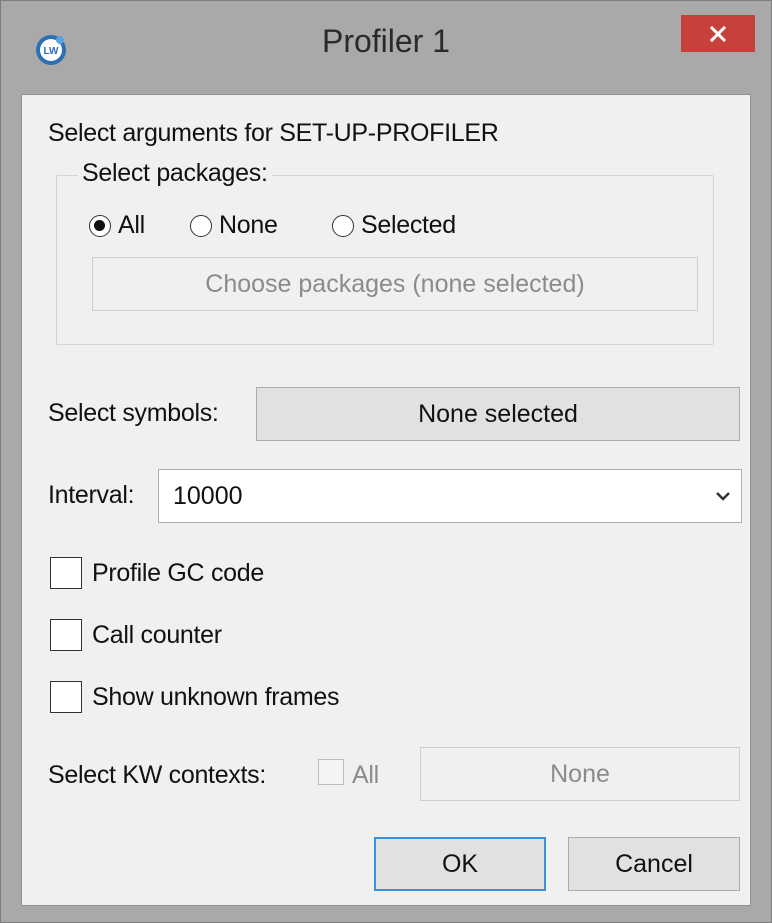  What do you see at coordinates (248, 225) in the screenshot?
I see `radio-none-label: None` at bounding box center [248, 225].